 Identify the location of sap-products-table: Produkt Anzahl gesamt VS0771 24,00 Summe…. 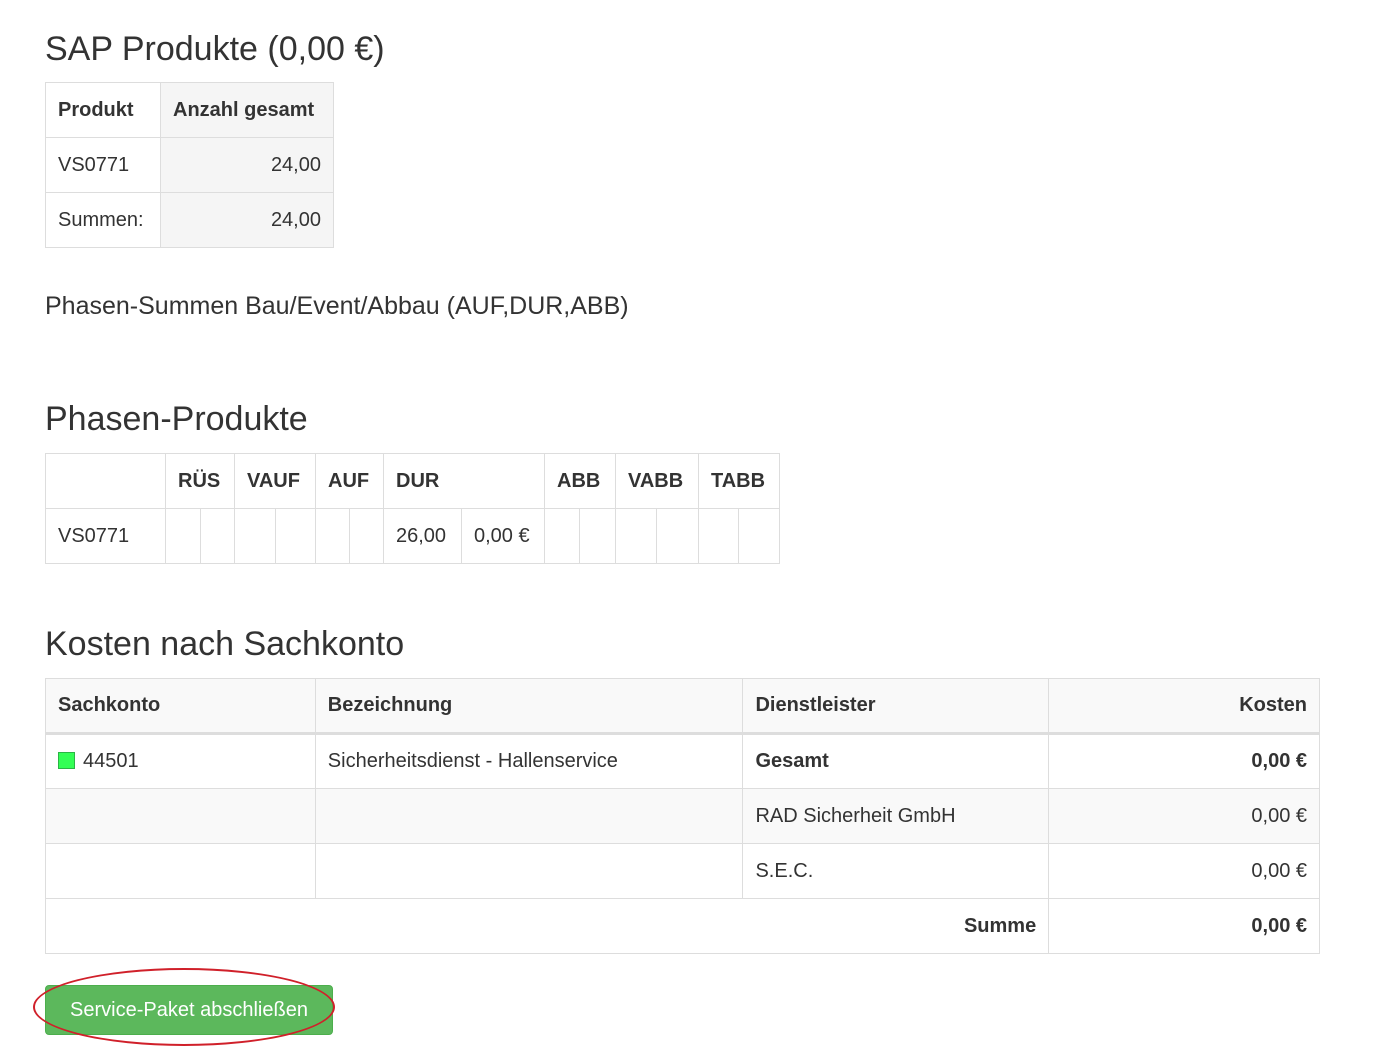
(189, 165).